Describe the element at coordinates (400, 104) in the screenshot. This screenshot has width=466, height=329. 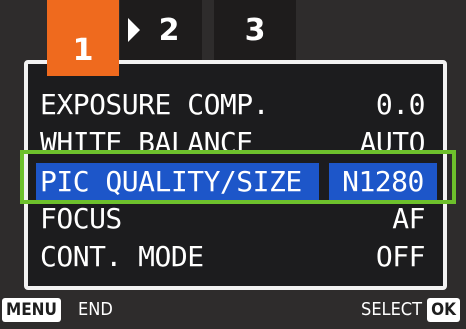
I see `menu-item-value: 0.0` at that location.